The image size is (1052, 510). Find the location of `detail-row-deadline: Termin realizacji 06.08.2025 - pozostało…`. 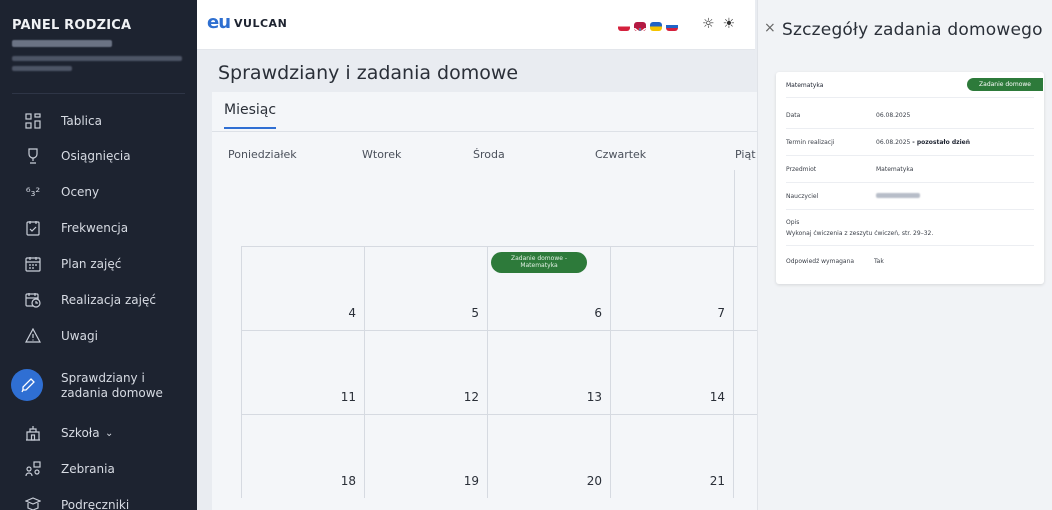

detail-row-deadline: Termin realizacji 06.08.2025 - pozostało… is located at coordinates (910, 142).